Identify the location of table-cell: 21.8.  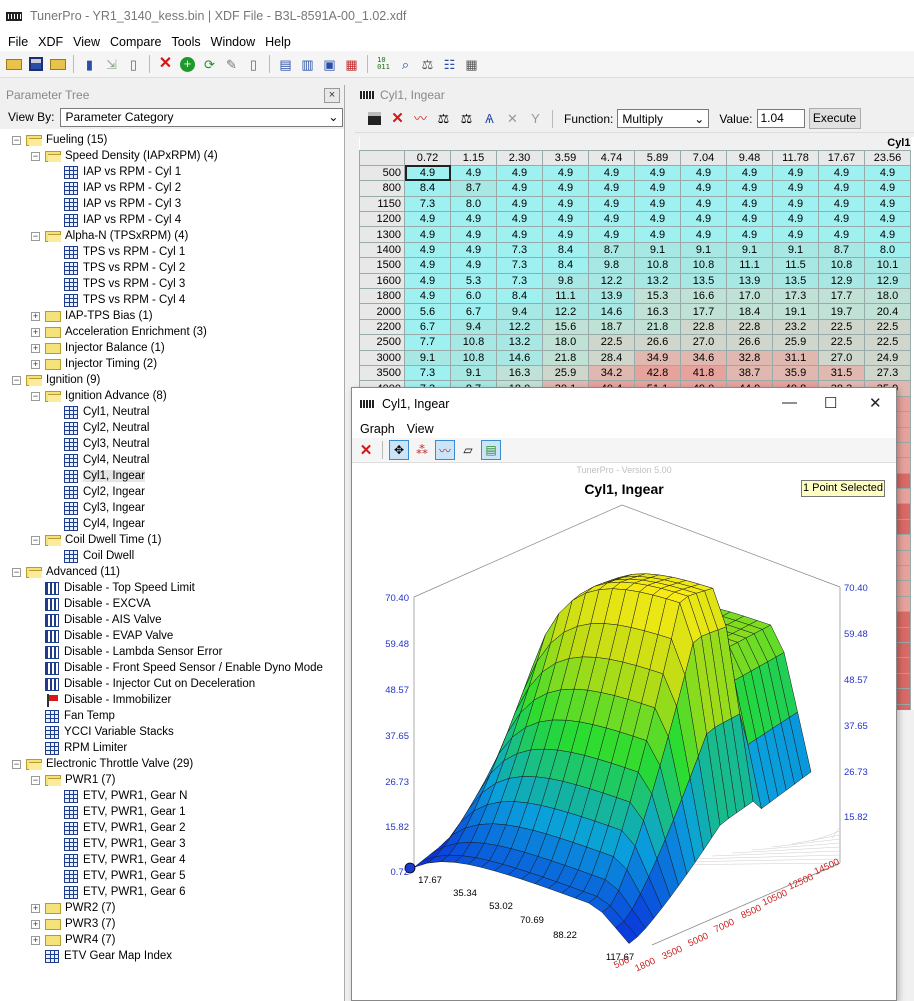
(565, 357).